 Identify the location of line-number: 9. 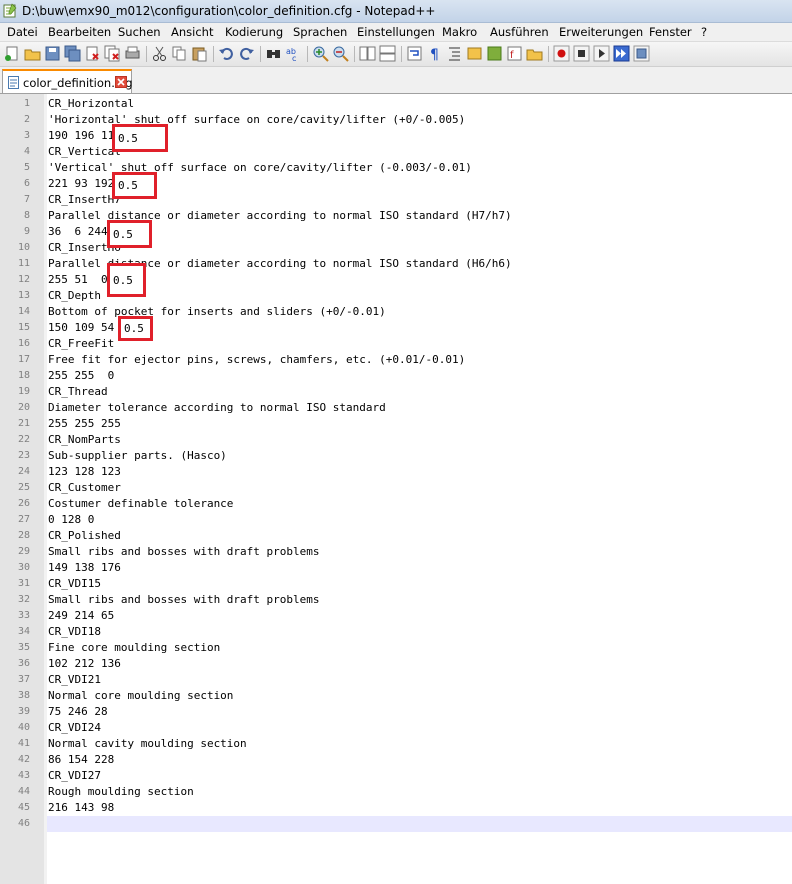
(26, 231).